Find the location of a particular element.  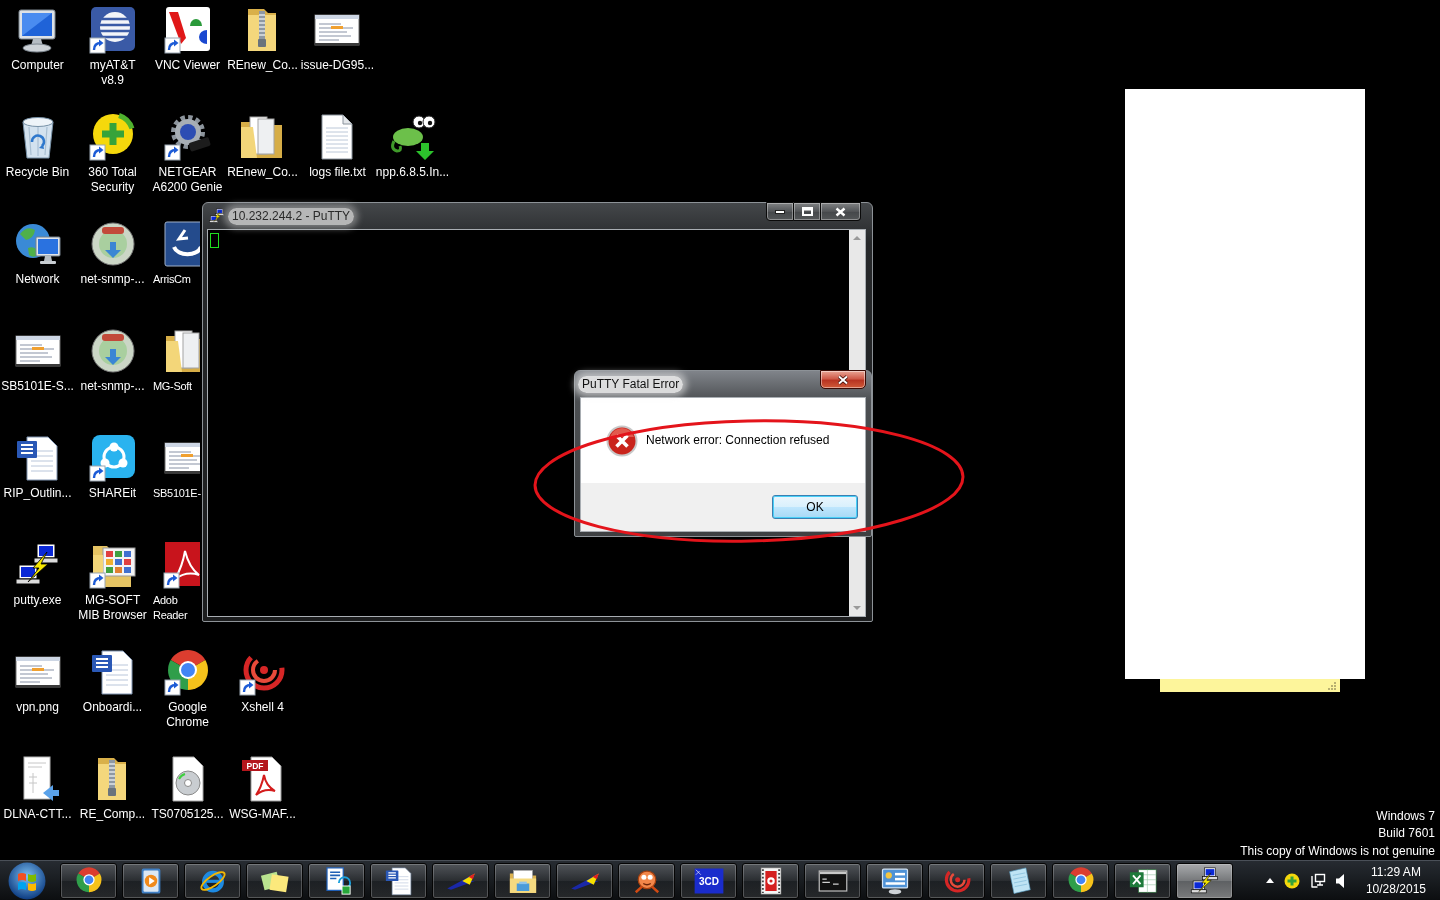

clock-date: 10/28/2015 is located at coordinates (1395, 889).